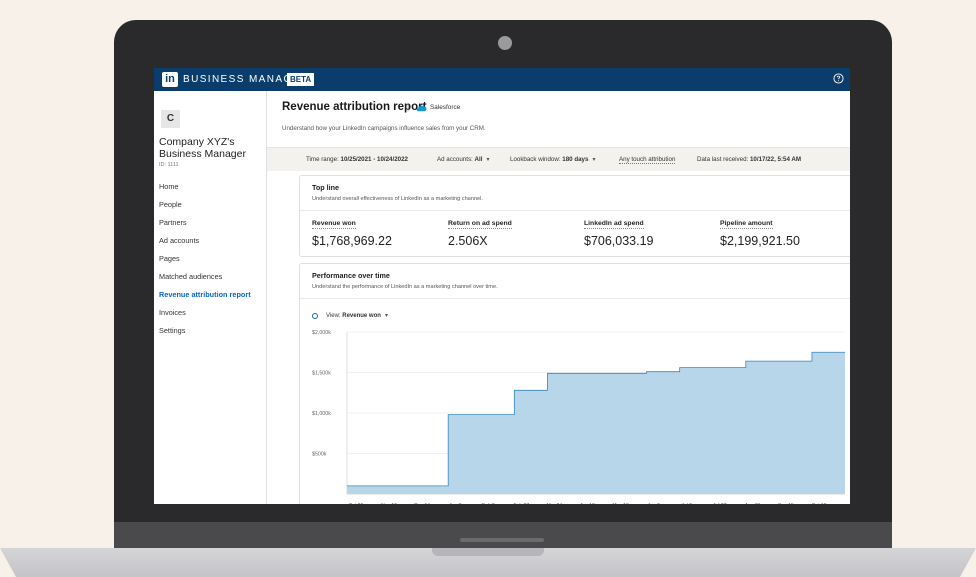 The image size is (976, 577). Describe the element at coordinates (354, 107) in the screenshot. I see `page-title: Revenue attribution report` at that location.